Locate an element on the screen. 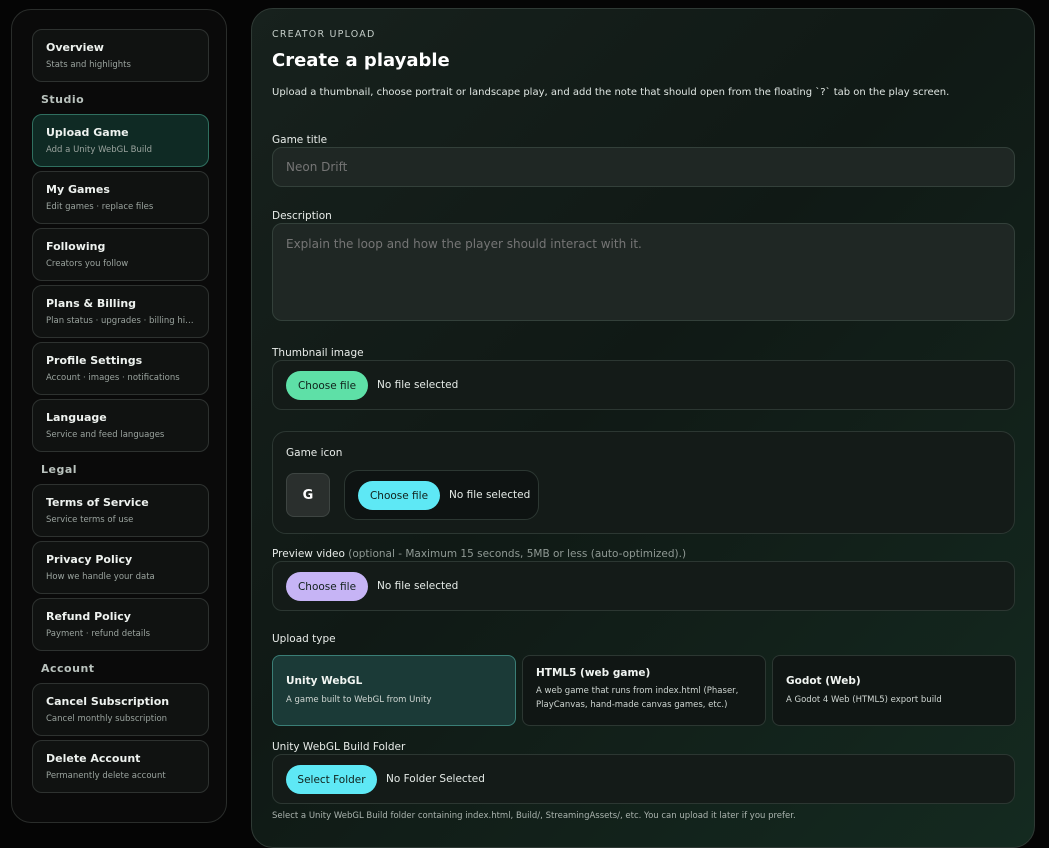 The image size is (1049, 848). sidebar-item-subtitle: Stats and highlights is located at coordinates (88, 65).